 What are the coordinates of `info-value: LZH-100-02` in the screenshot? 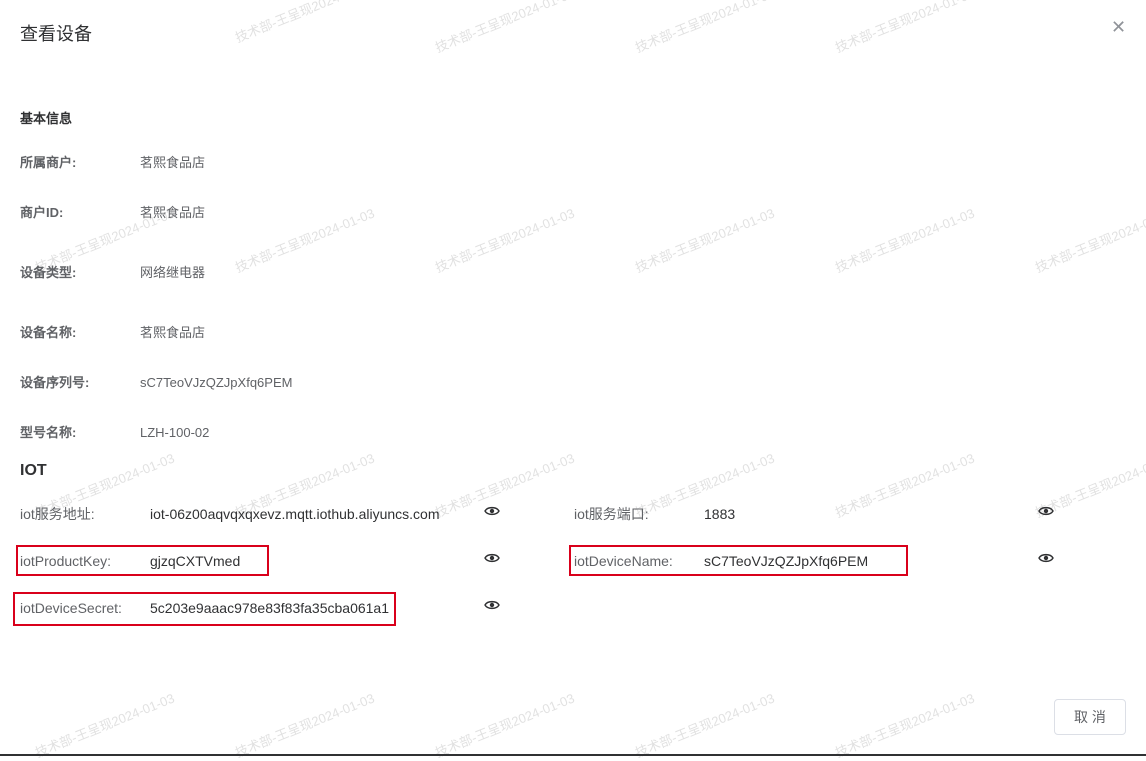 It's located at (175, 432).